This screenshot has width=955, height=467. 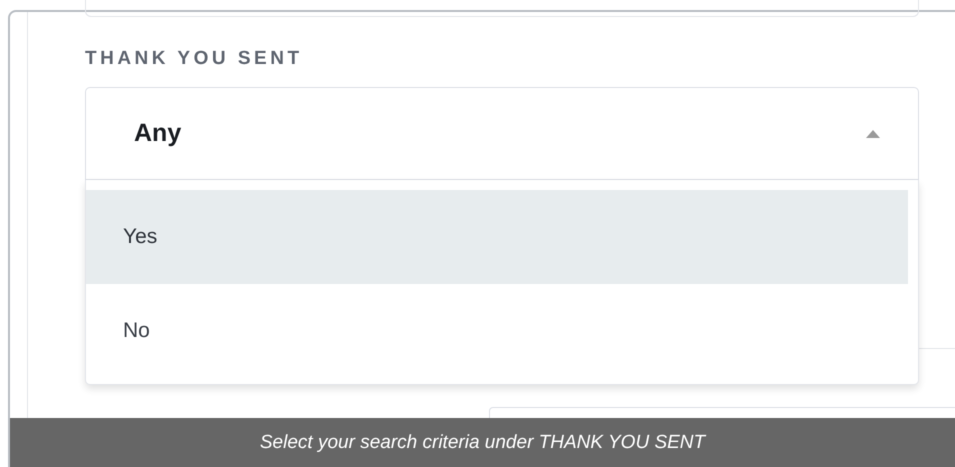 What do you see at coordinates (873, 134) in the screenshot?
I see `caret-icon` at bounding box center [873, 134].